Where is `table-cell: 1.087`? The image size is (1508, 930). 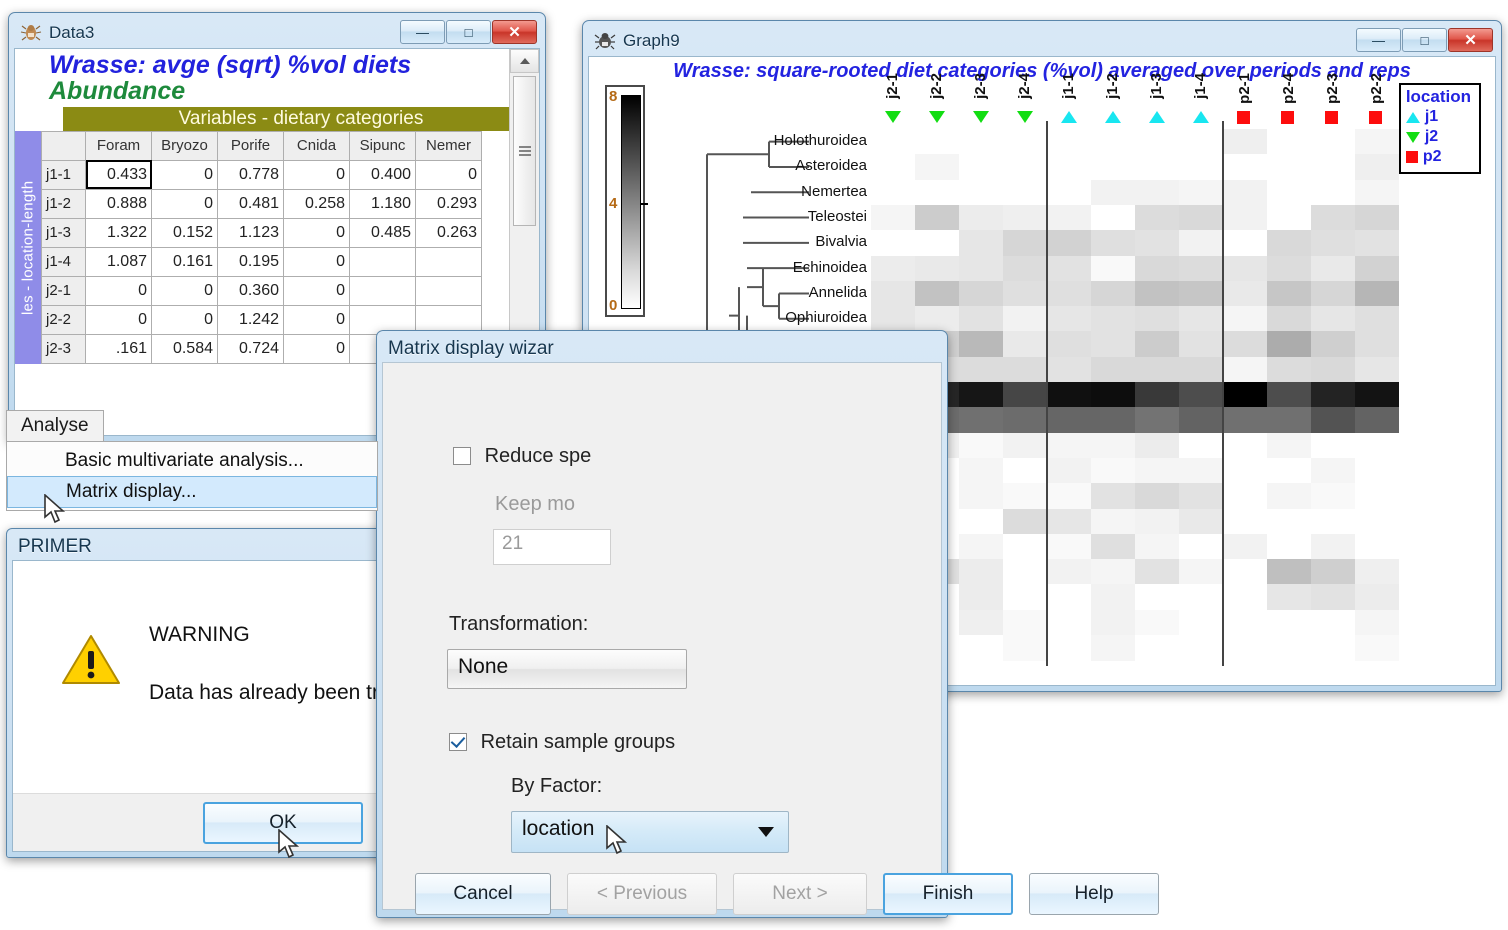 table-cell: 1.087 is located at coordinates (118, 261).